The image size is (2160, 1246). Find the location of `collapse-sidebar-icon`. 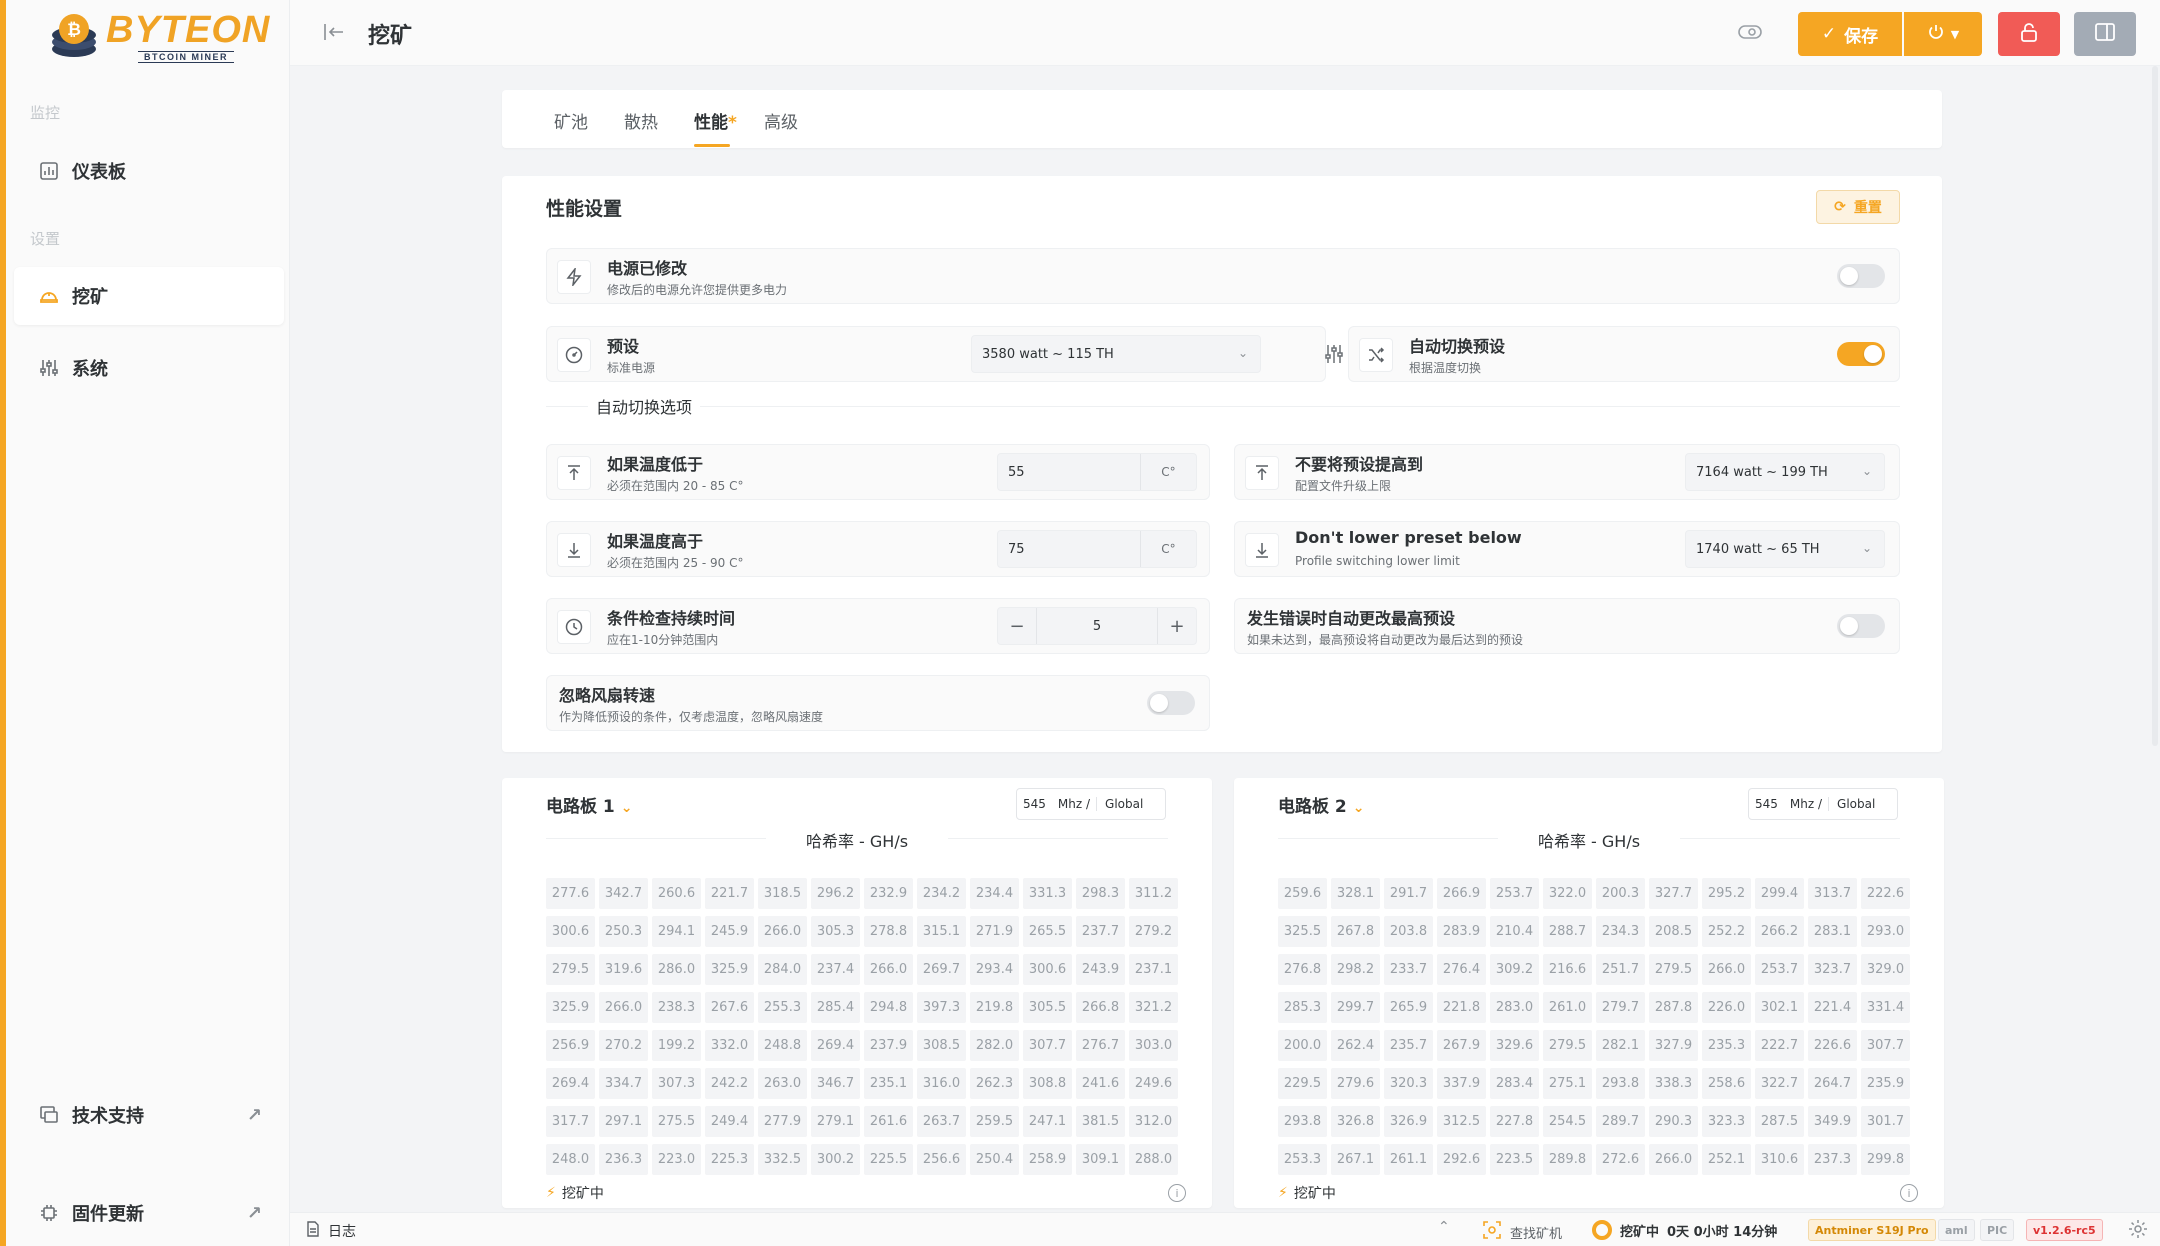

collapse-sidebar-icon is located at coordinates (334, 35).